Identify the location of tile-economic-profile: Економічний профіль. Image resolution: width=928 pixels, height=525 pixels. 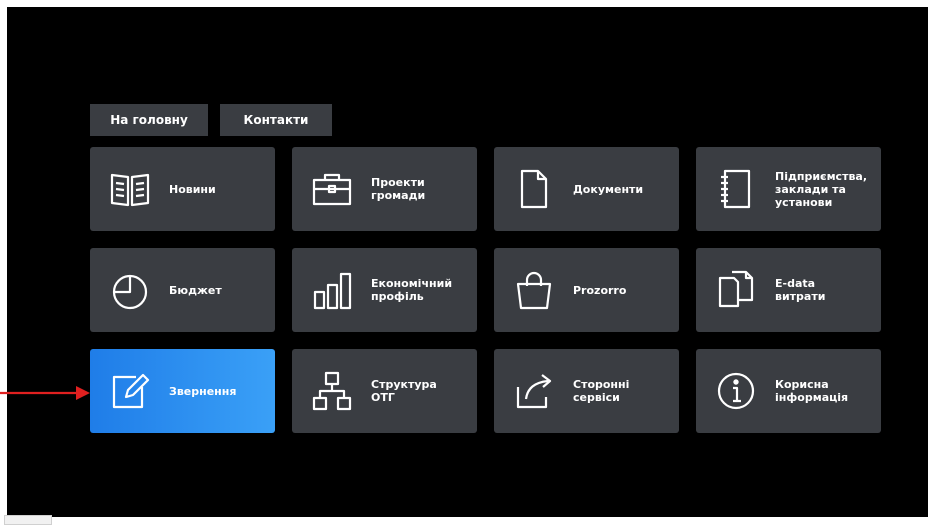
(384, 290).